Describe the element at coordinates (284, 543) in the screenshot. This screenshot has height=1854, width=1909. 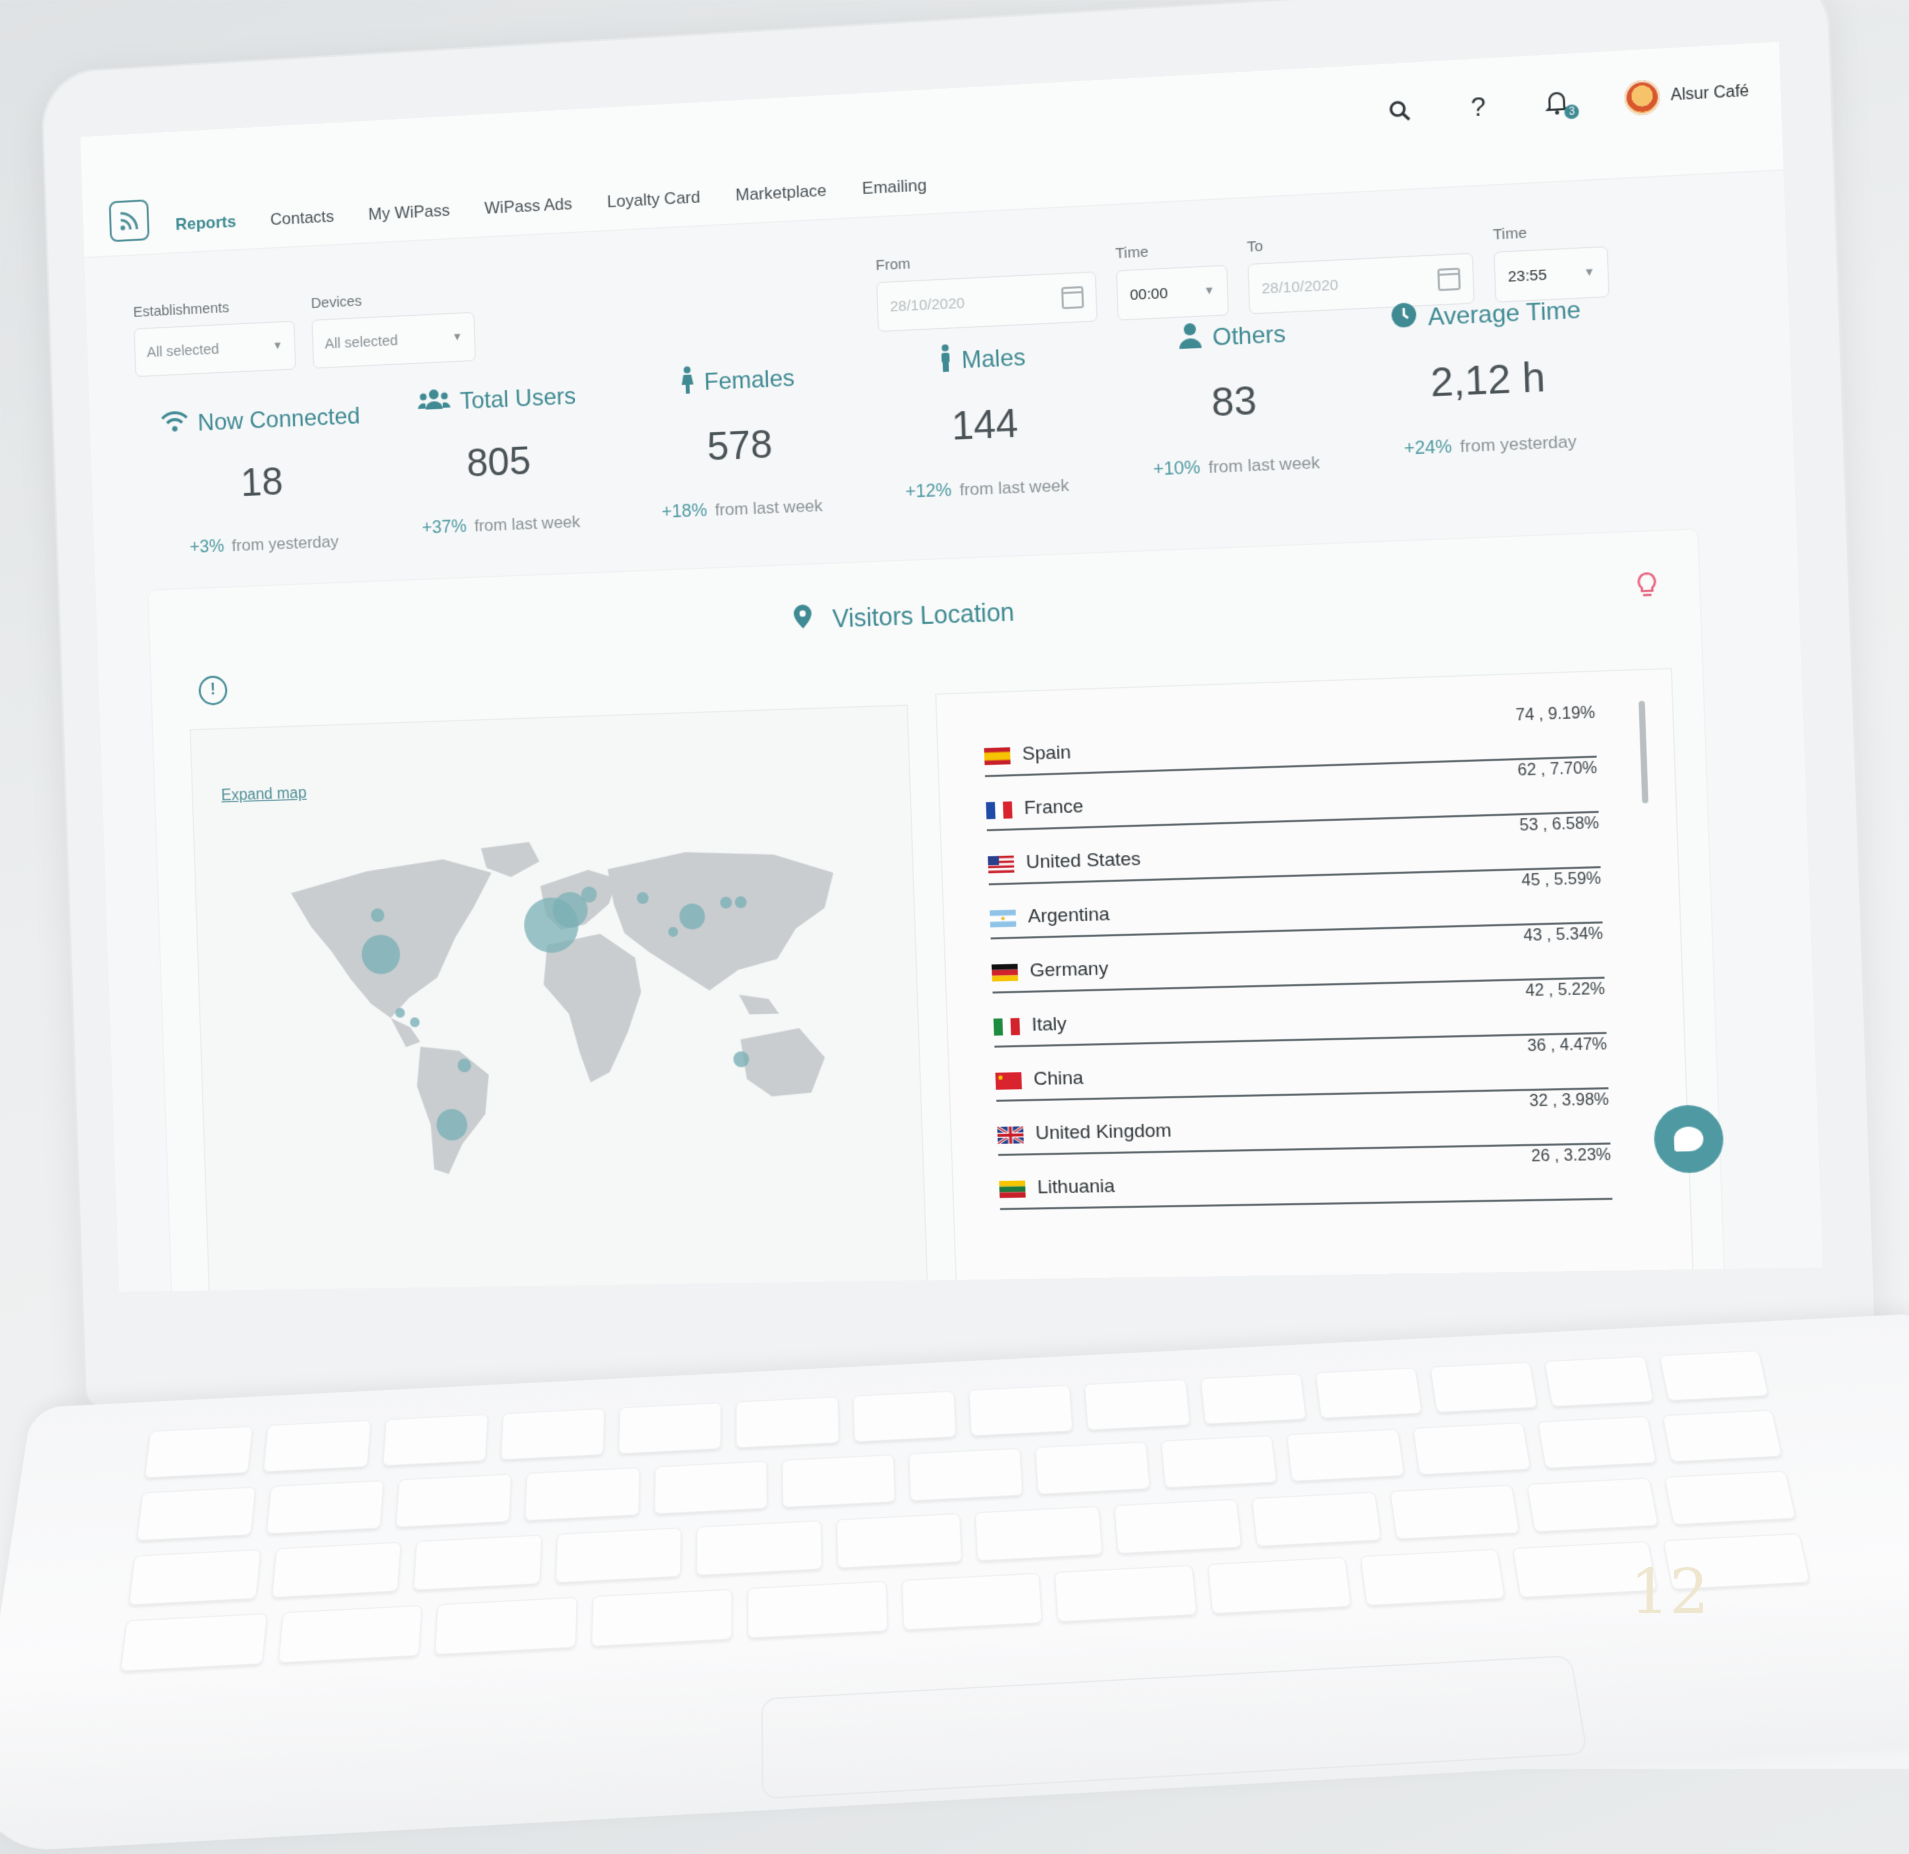
I see `stat-period: from yesterday` at that location.